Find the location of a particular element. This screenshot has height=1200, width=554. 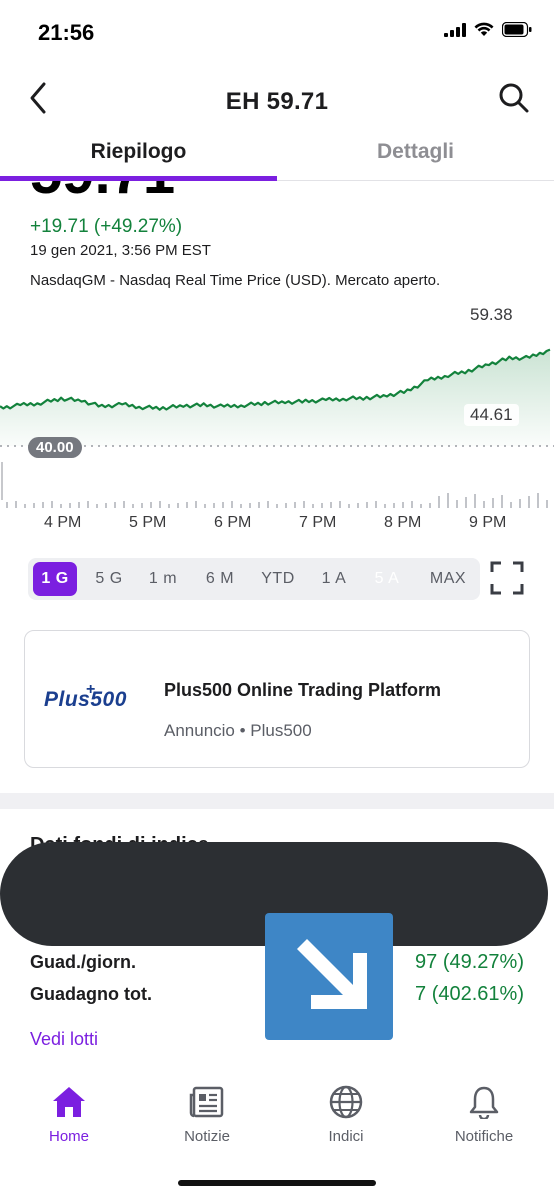

arrow-down-right-icon is located at coordinates (329, 976).